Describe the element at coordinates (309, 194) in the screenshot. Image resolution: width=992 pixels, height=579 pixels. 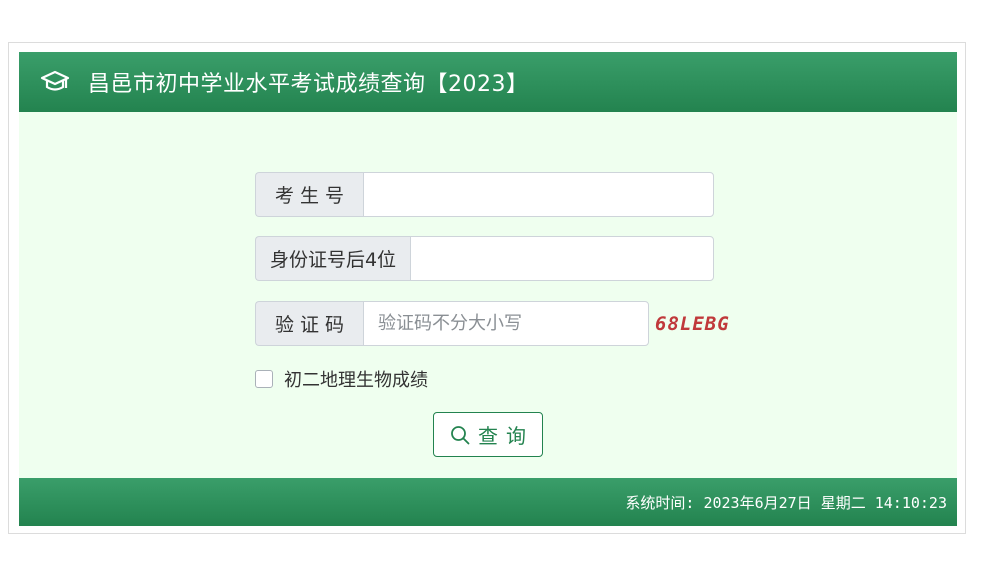
I see `exam-number-label: 考 生 号` at that location.